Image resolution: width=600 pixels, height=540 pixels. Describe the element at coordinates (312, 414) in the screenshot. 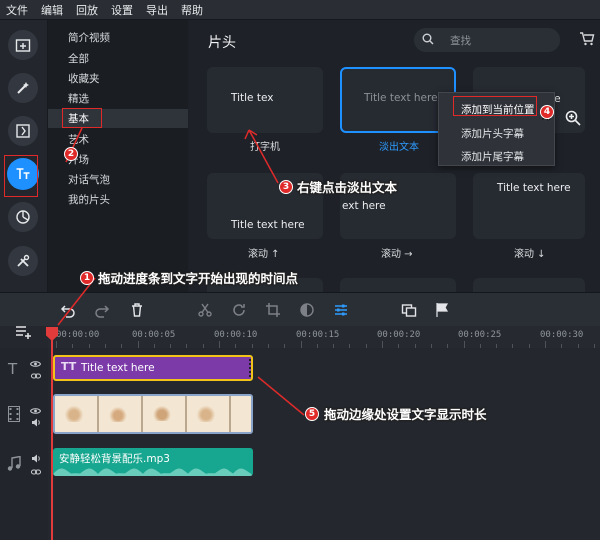

I see `annotation-number: 5` at that location.